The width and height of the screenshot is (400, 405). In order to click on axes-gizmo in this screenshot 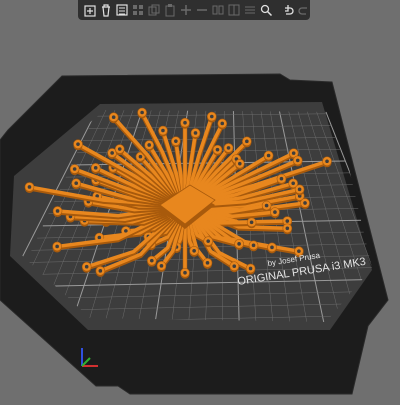, I will do `click(88, 358)`.